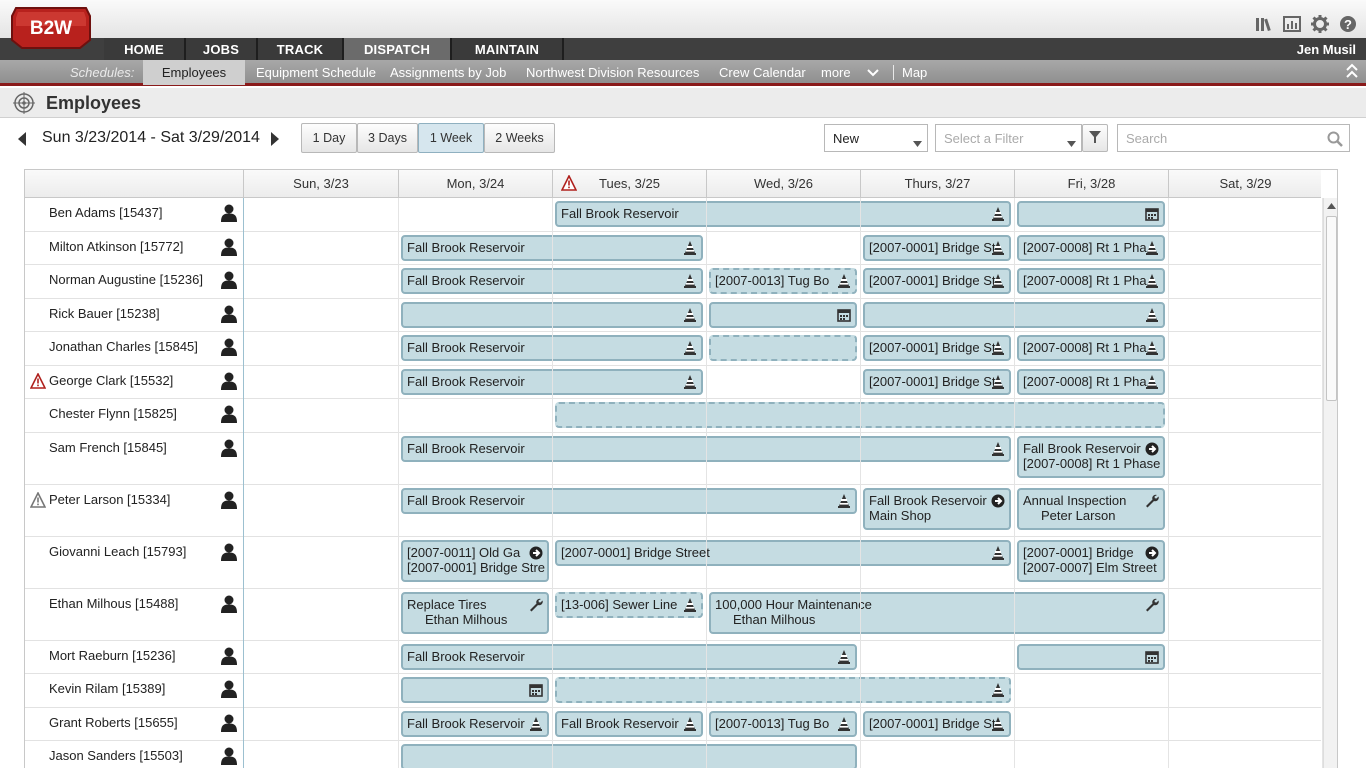  What do you see at coordinates (683, 103) in the screenshot?
I see `page-header: Employees` at bounding box center [683, 103].